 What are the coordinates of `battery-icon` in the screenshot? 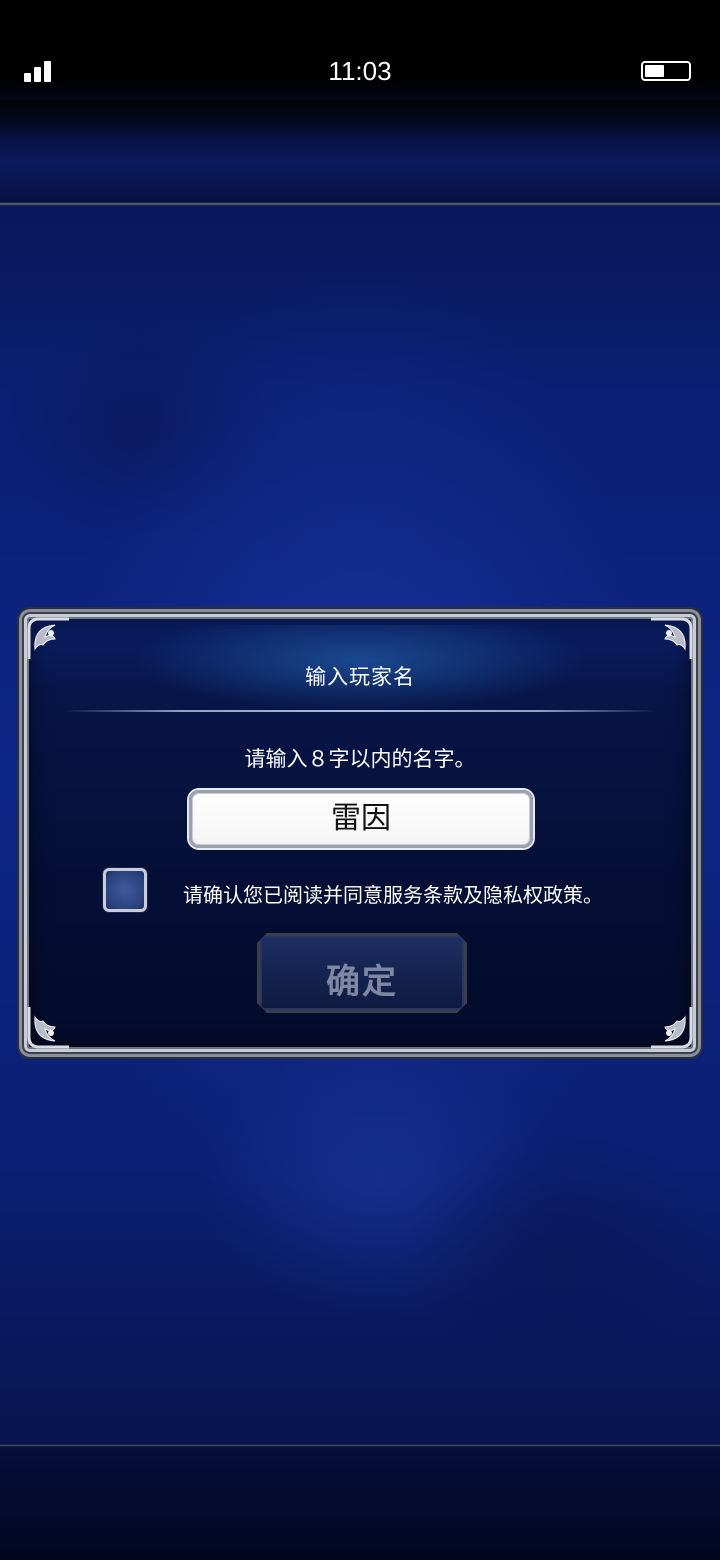 It's located at (666, 71).